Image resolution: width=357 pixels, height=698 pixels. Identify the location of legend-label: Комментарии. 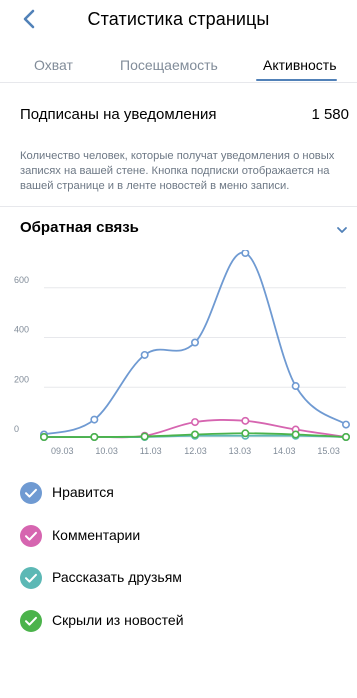
(96, 535).